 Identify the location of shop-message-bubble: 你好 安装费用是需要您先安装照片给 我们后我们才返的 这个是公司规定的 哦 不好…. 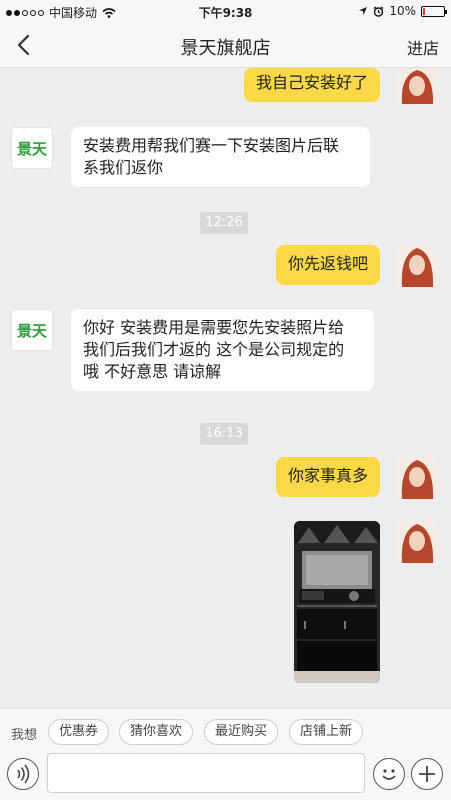
(222, 350).